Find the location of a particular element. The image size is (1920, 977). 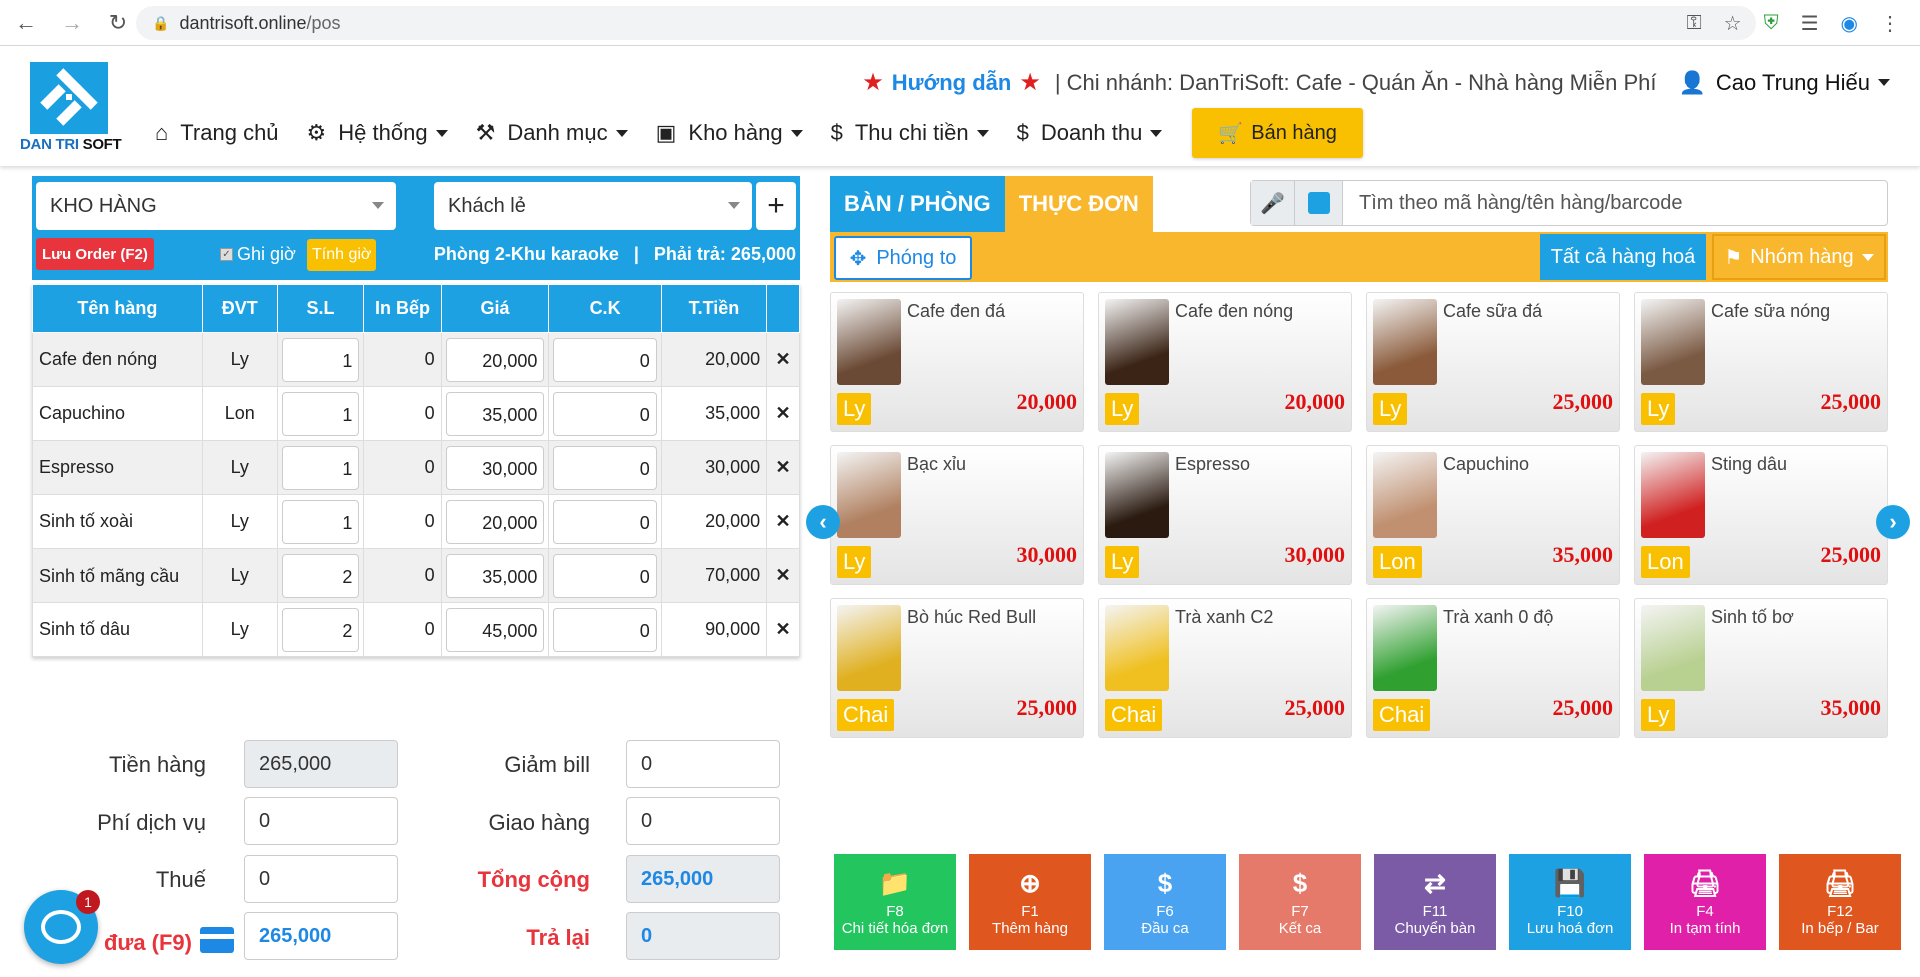

fkey-f8-button: 📁 F8 Chi tiết hóa đơn is located at coordinates (895, 902).